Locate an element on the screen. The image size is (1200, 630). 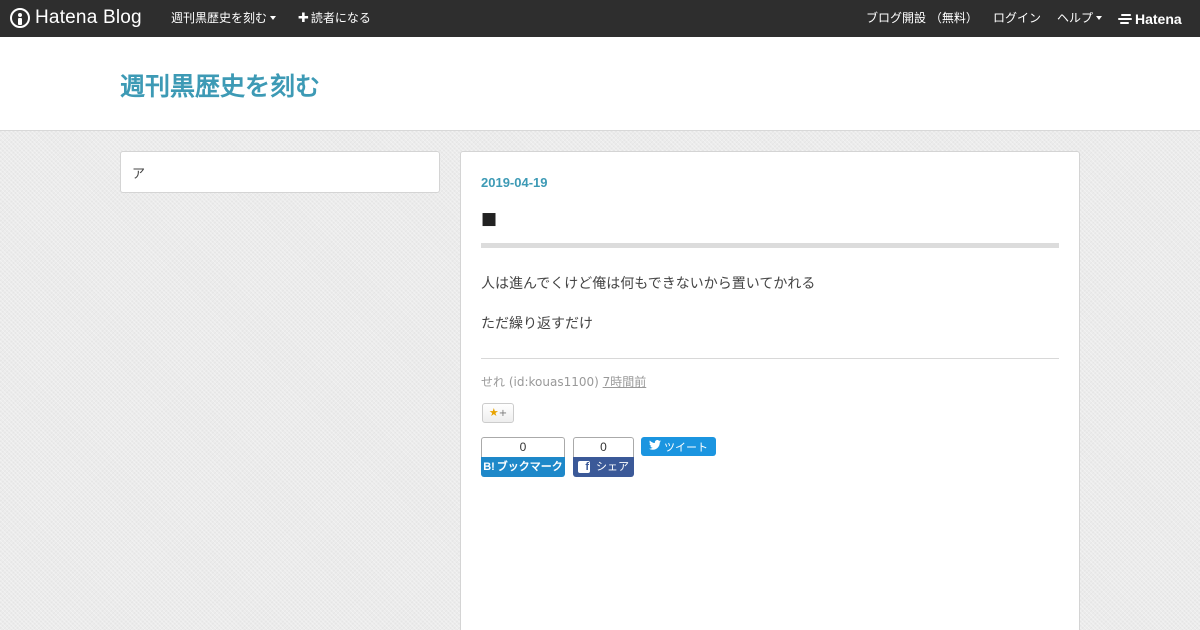
open-blog-link: ブログ開設 （無料） is located at coordinates (922, 18).